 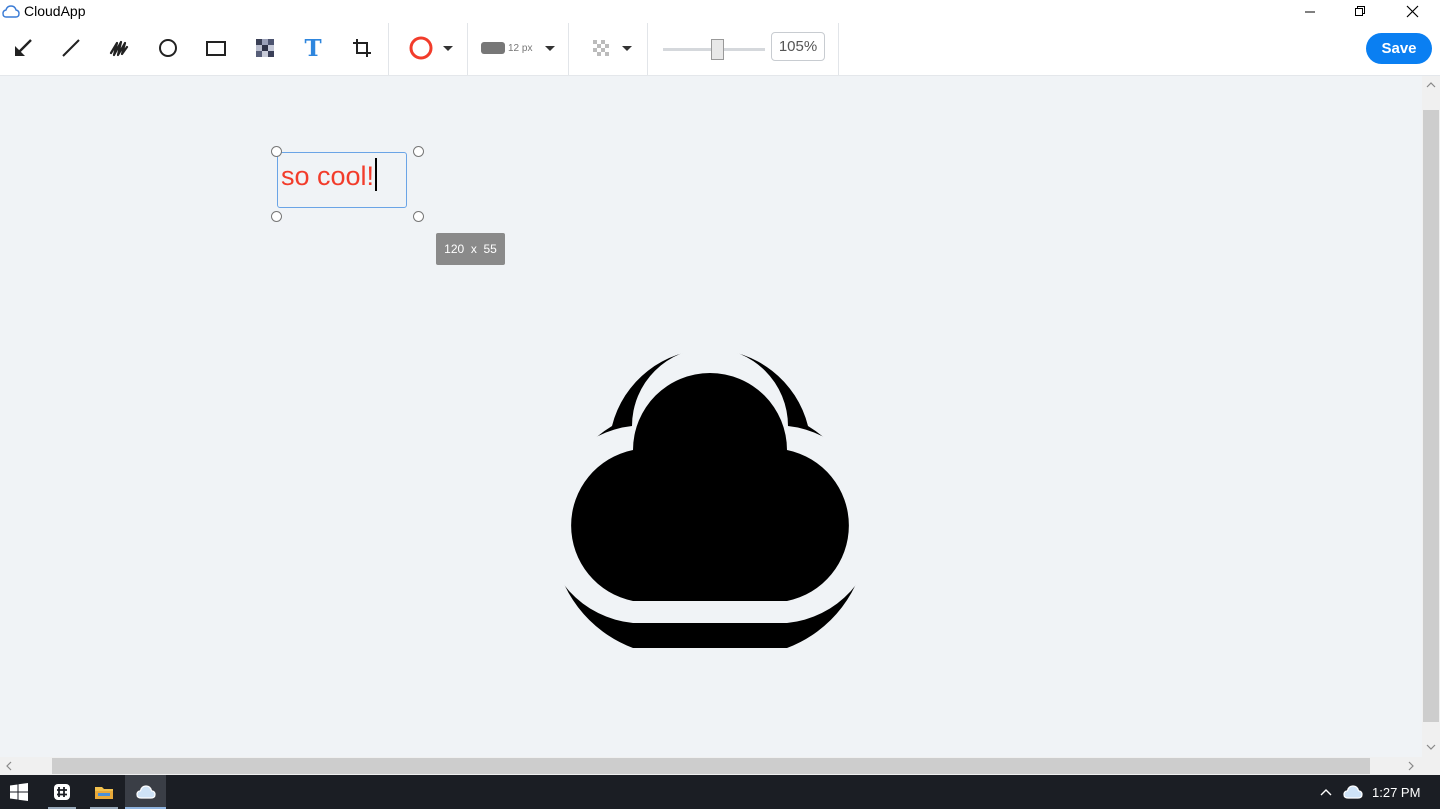 What do you see at coordinates (798, 46) in the screenshot?
I see `zoom-level-input: 105%` at bounding box center [798, 46].